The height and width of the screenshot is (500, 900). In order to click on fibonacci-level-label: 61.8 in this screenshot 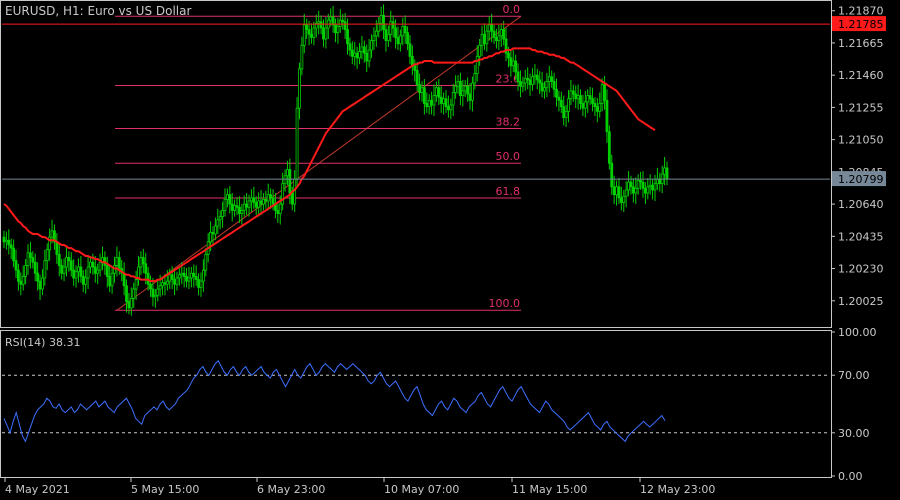, I will do `click(508, 191)`.